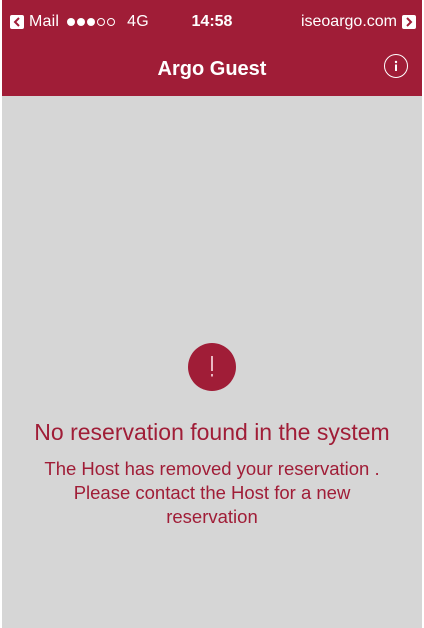  I want to click on back-app-label: Mail, so click(44, 21).